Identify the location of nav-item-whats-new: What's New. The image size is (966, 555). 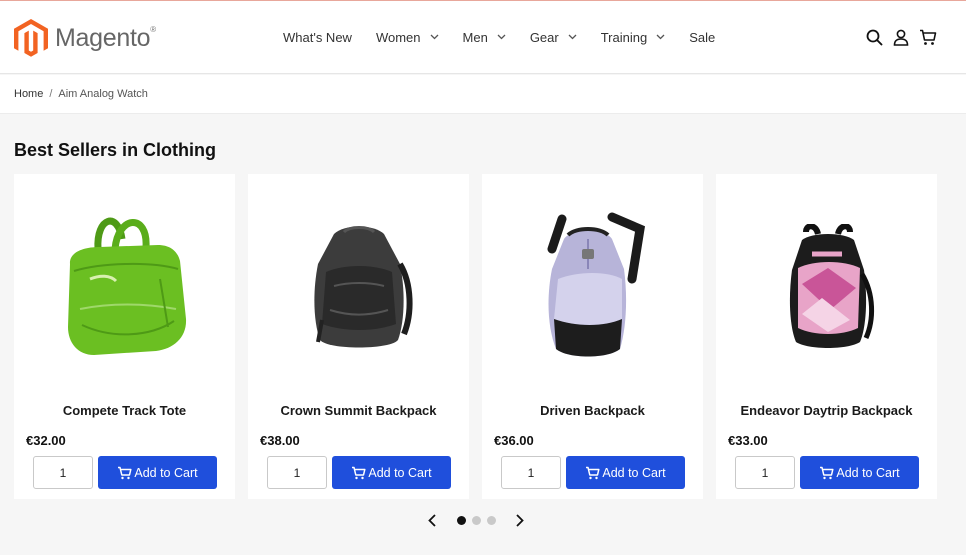
(317, 37).